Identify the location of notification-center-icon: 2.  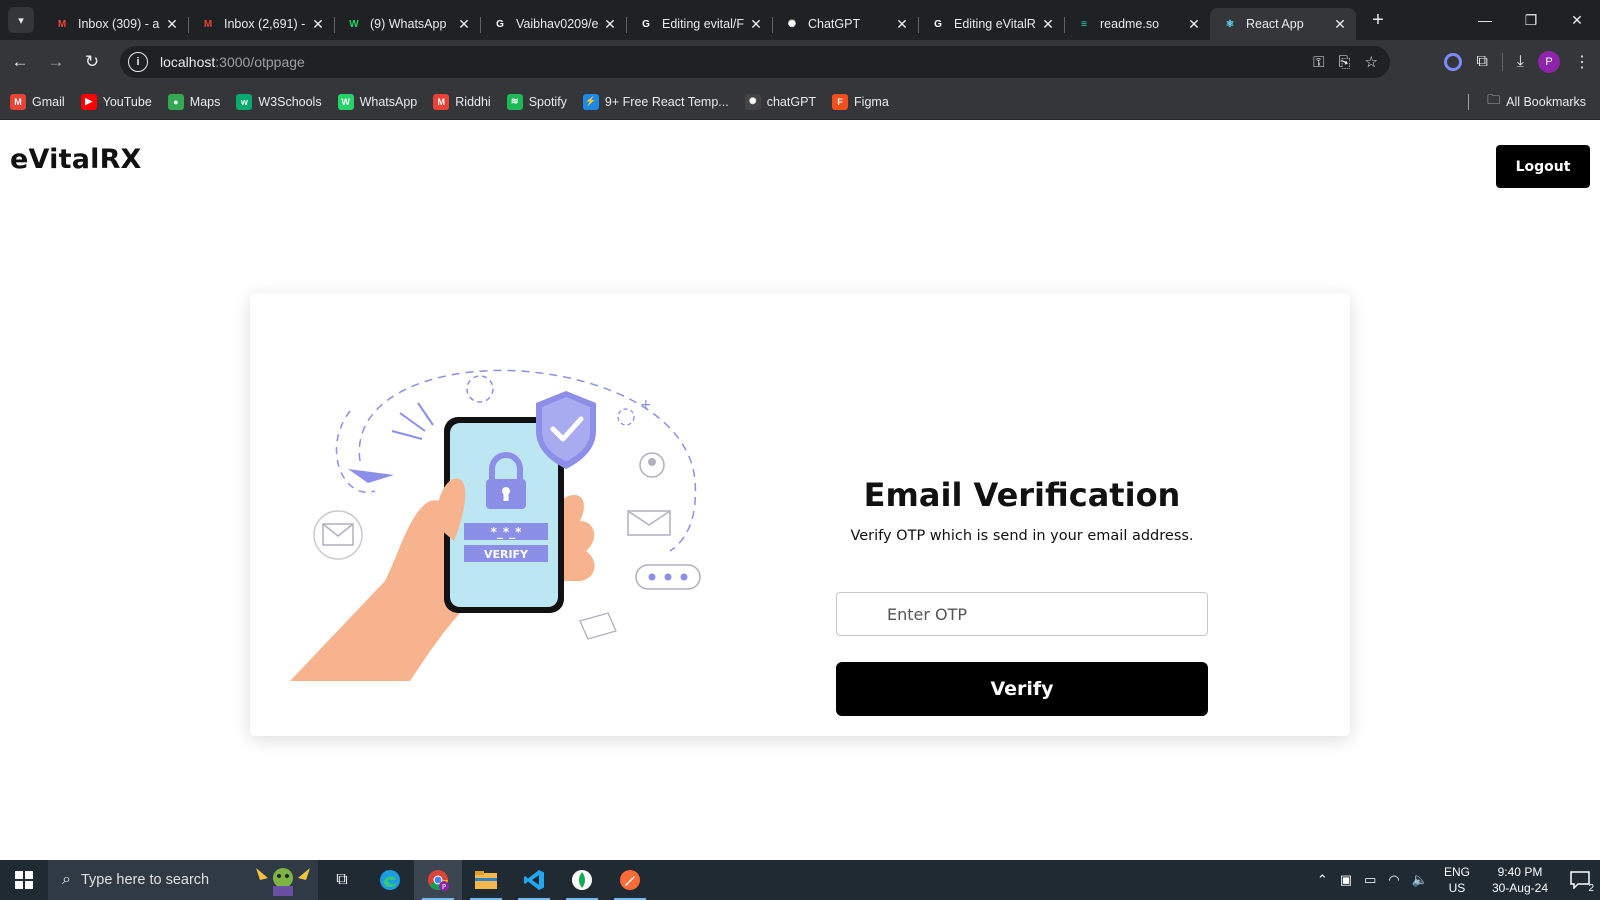
(1580, 880).